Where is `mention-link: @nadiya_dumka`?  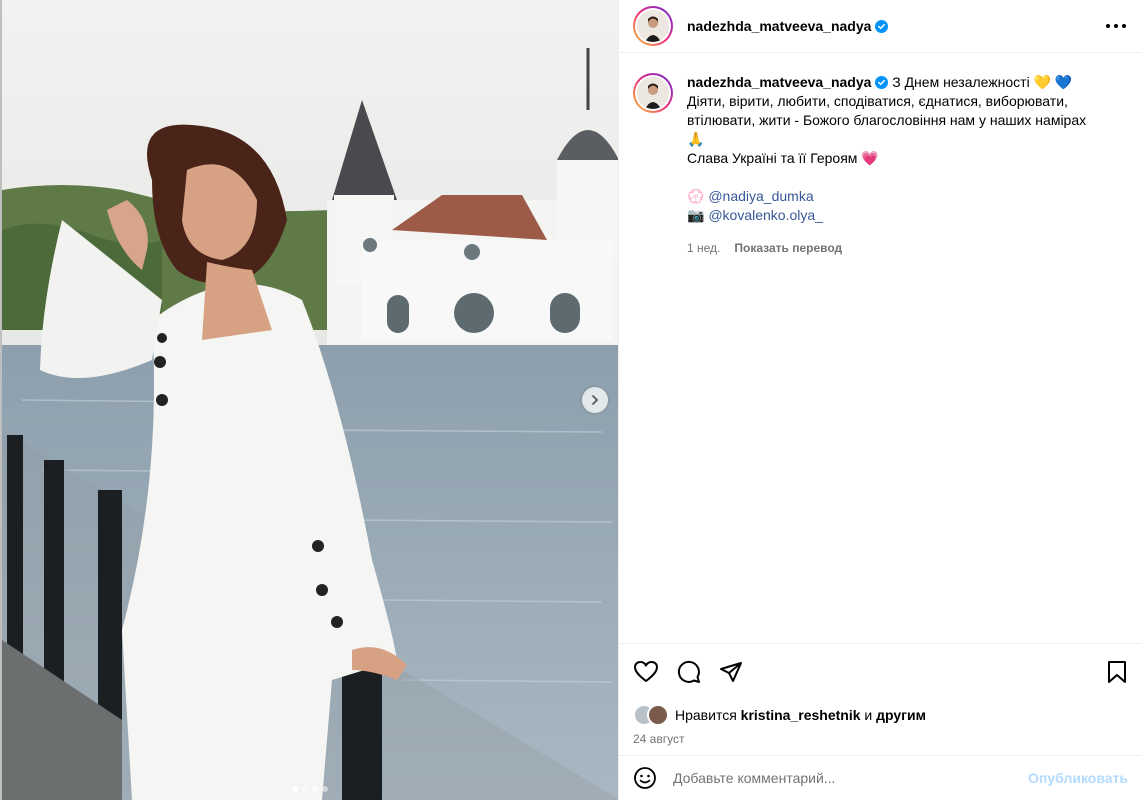 mention-link: @nadiya_dumka is located at coordinates (760, 196).